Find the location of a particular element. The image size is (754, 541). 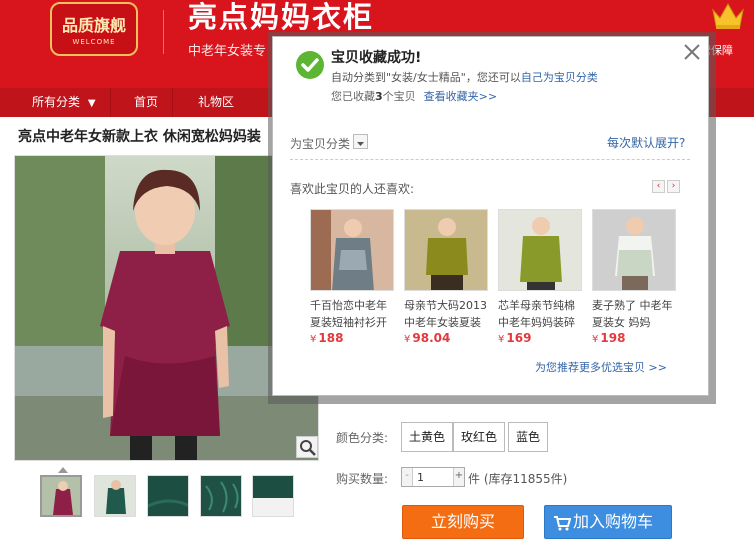

view-favorites-link: 查看收藏夹>> is located at coordinates (460, 96).